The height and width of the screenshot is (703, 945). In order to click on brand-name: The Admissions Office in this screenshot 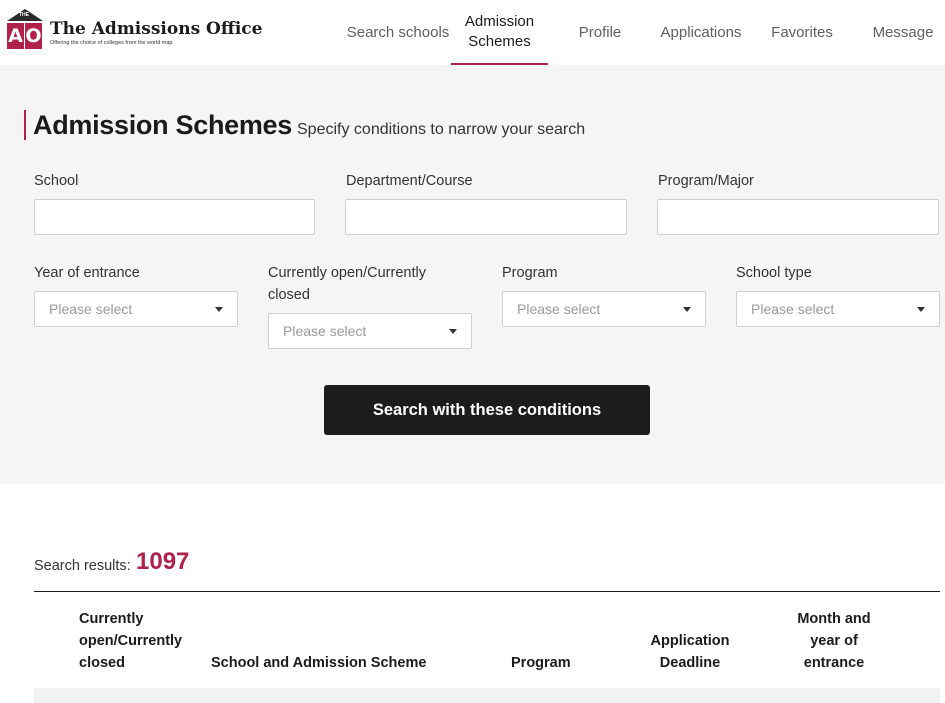, I will do `click(156, 29)`.